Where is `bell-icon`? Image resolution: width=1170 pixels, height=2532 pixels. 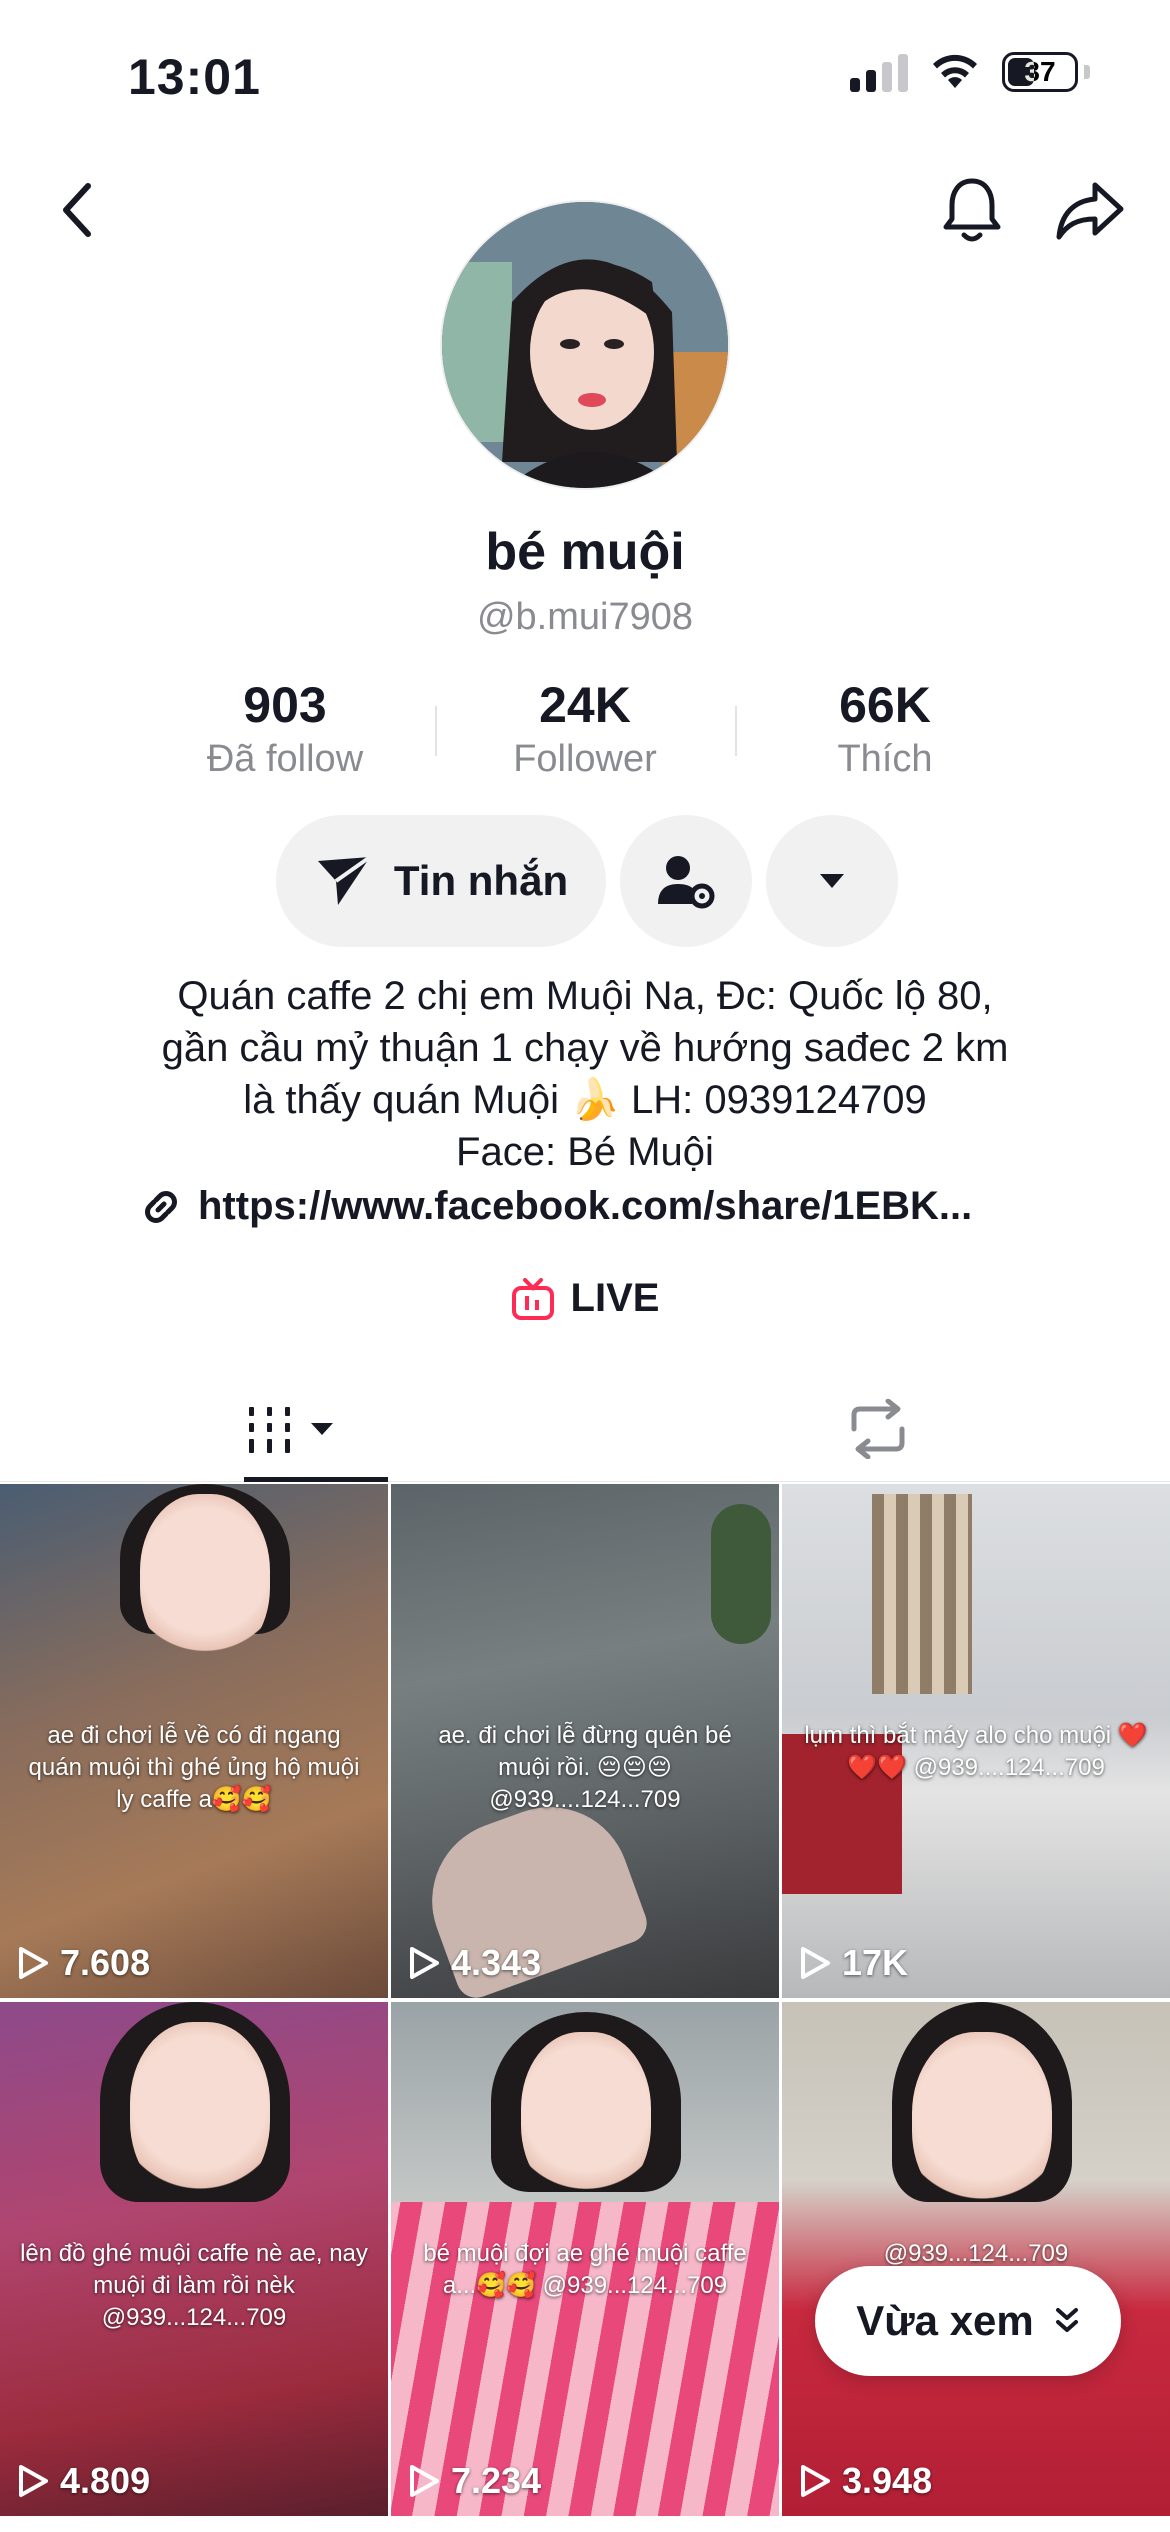
bell-icon is located at coordinates (972, 210).